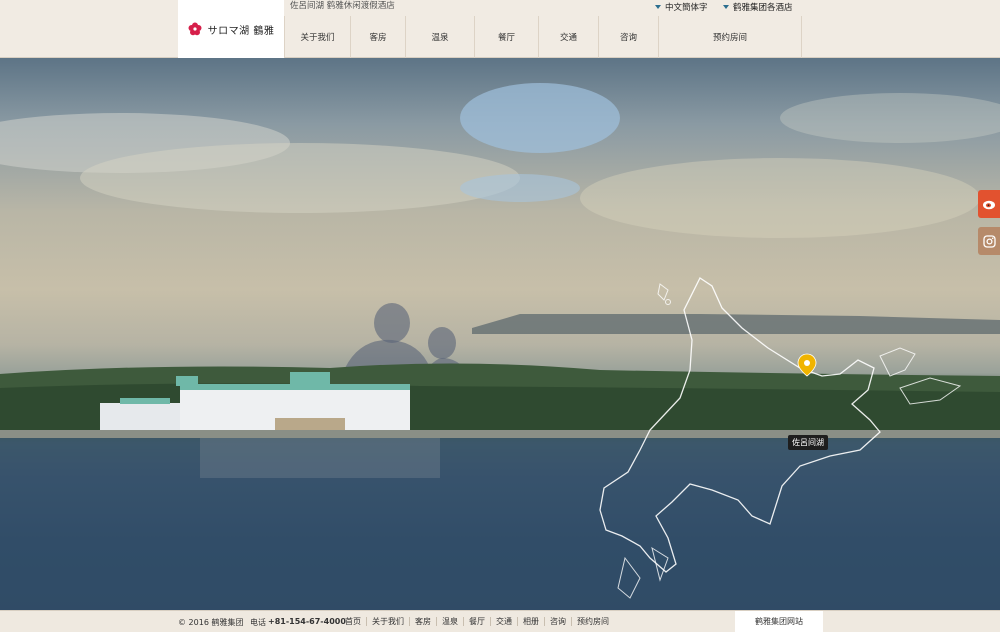  I want to click on footer-link-reservation: 预约房间, so click(593, 621).